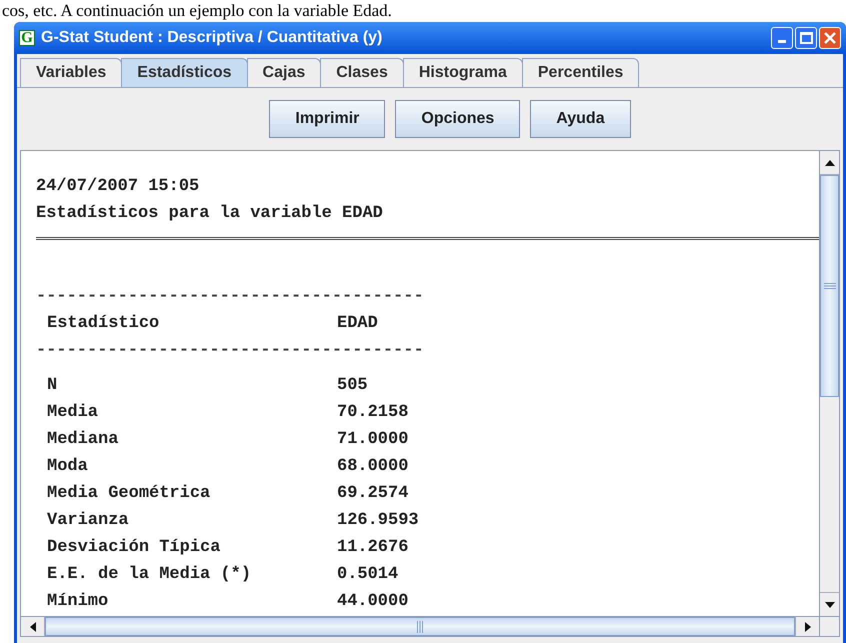 Image resolution: width=846 pixels, height=643 pixels. What do you see at coordinates (197, 10) in the screenshot?
I see `document-text: cos, etc. A continuación un ejemplo con la variable Edad.` at bounding box center [197, 10].